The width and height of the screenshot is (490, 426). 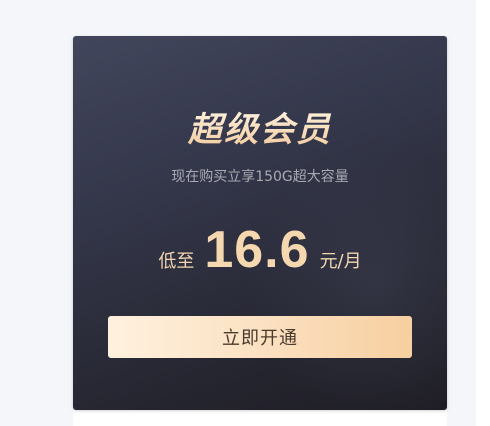 I want to click on price-row: 低至 16.6 元/月, so click(x=260, y=250).